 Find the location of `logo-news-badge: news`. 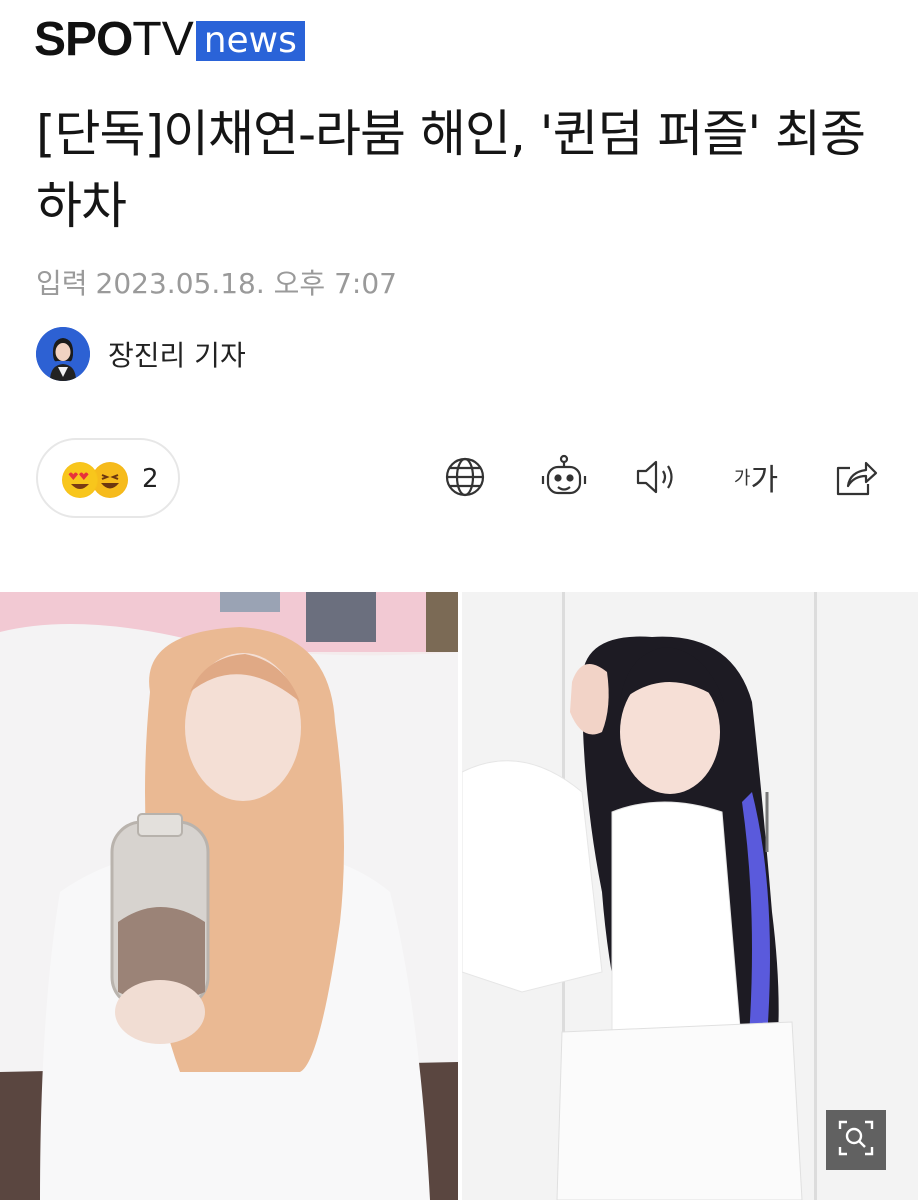

logo-news-badge: news is located at coordinates (250, 41).